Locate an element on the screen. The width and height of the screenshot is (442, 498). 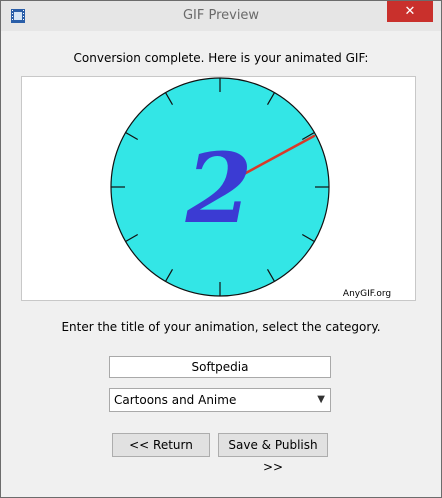
window-title: GIF Preview is located at coordinates (221, 15).